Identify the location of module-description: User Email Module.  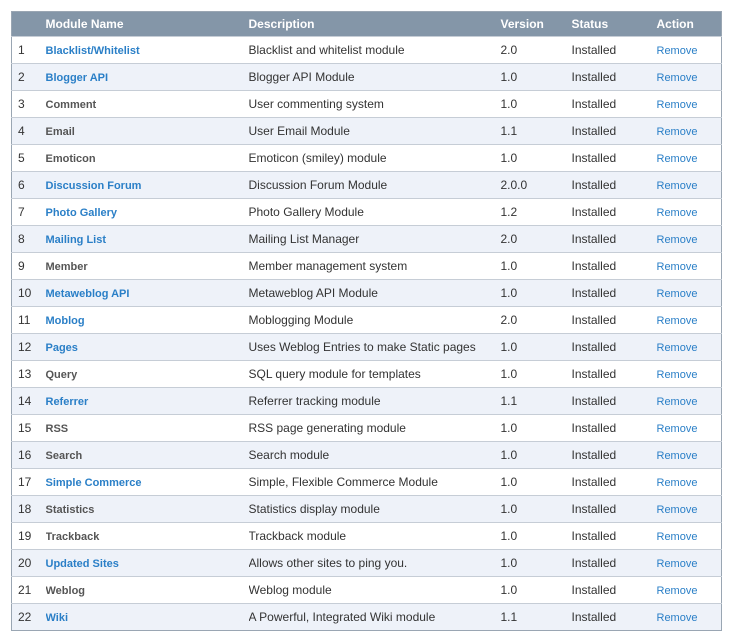
(374, 131).